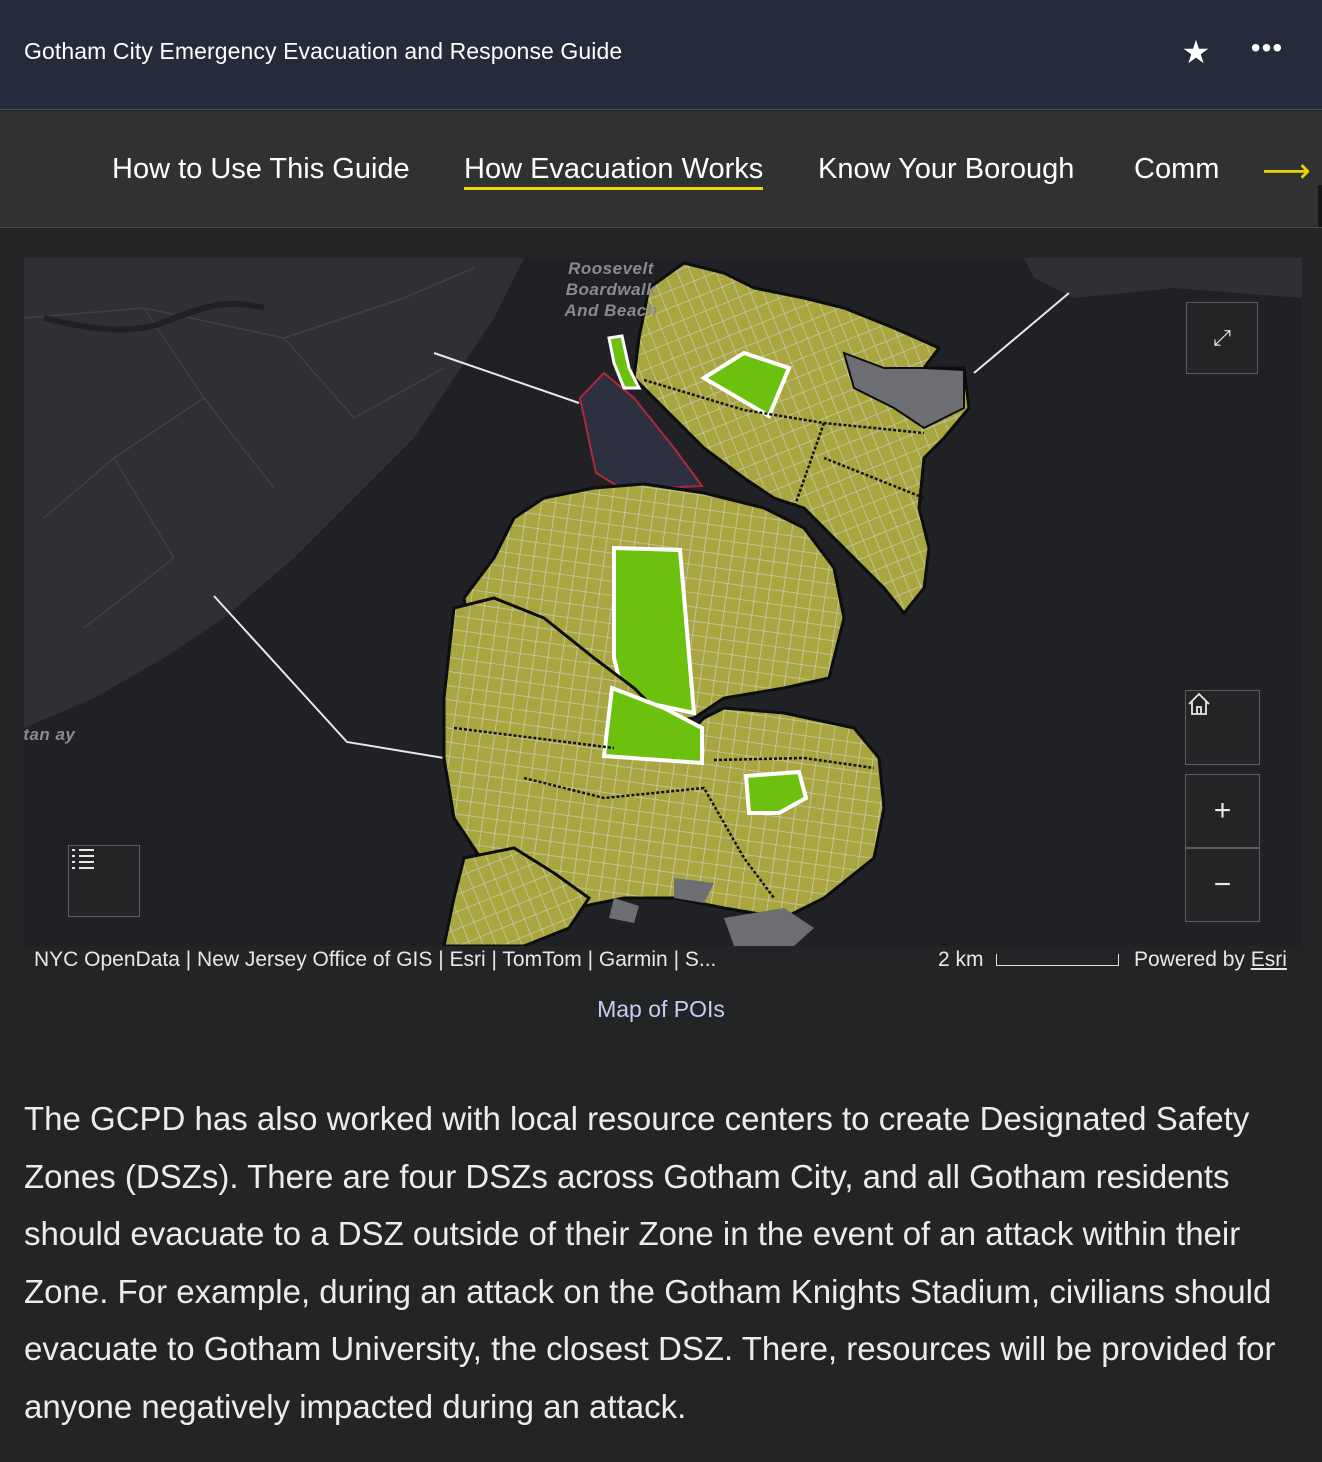  I want to click on esri-link: Esri, so click(1269, 959).